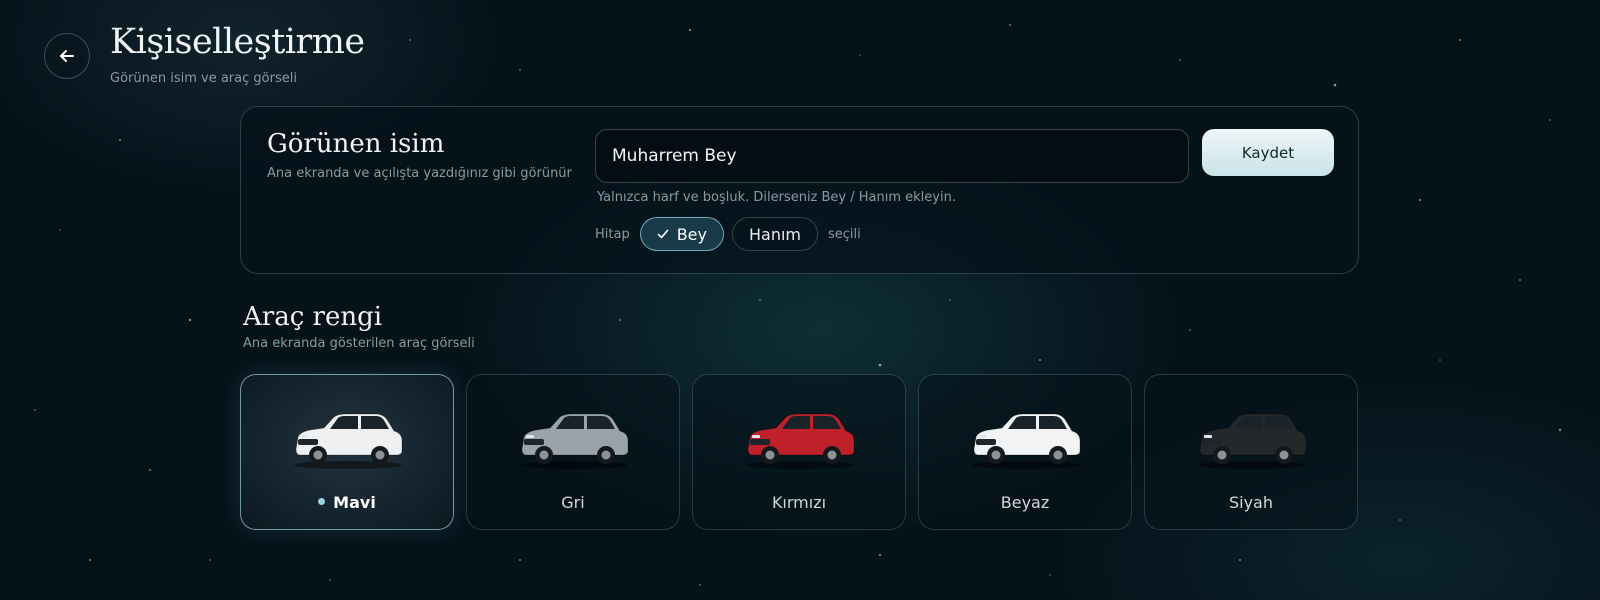 The height and width of the screenshot is (600, 1600). What do you see at coordinates (892, 156) in the screenshot?
I see `display-name-input` at bounding box center [892, 156].